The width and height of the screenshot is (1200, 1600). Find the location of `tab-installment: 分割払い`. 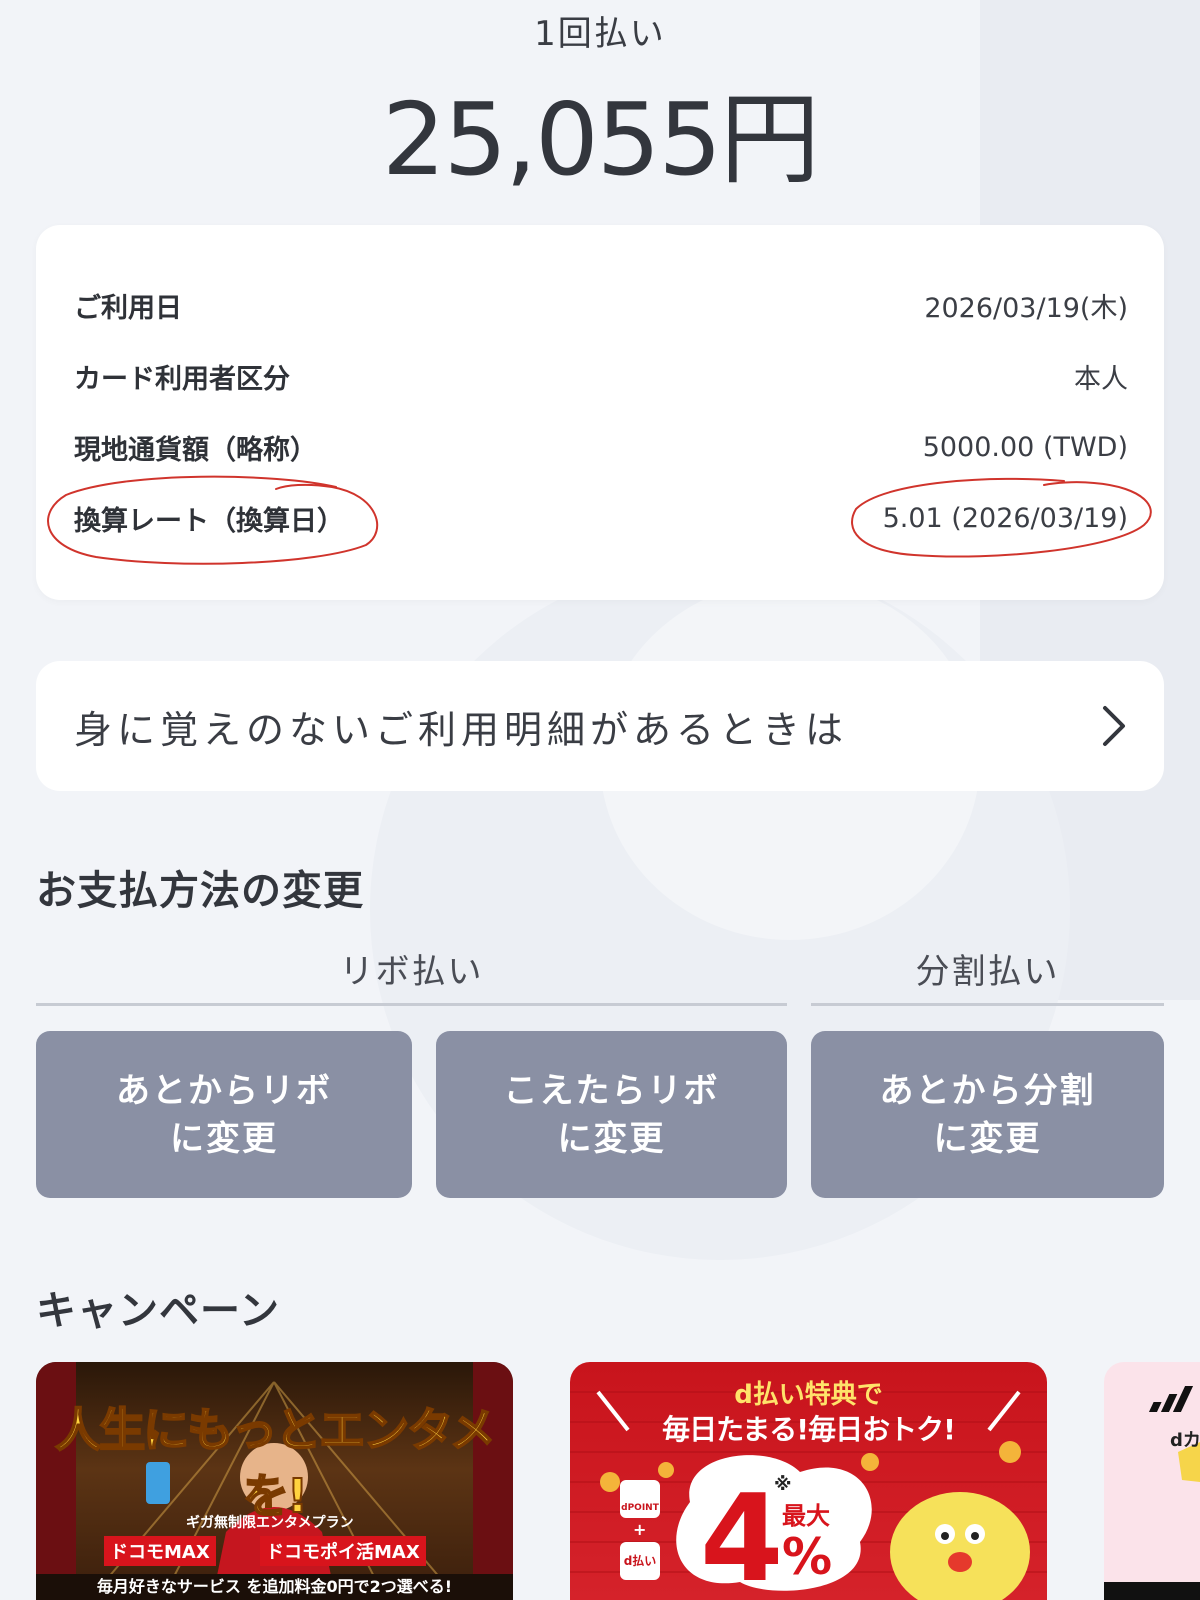

tab-installment: 分割払い is located at coordinates (987, 972).